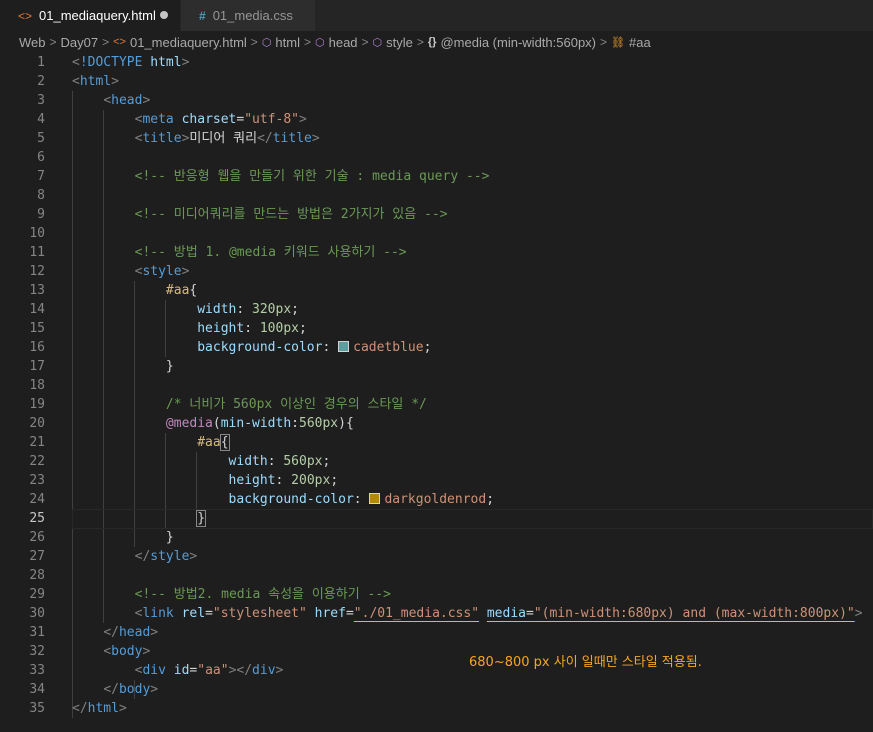 This screenshot has height=732, width=873. I want to click on code-line: 9 <!-- 미디어쿼리를 만드는 방법은 2가지가 있음 -->, so click(436, 214).